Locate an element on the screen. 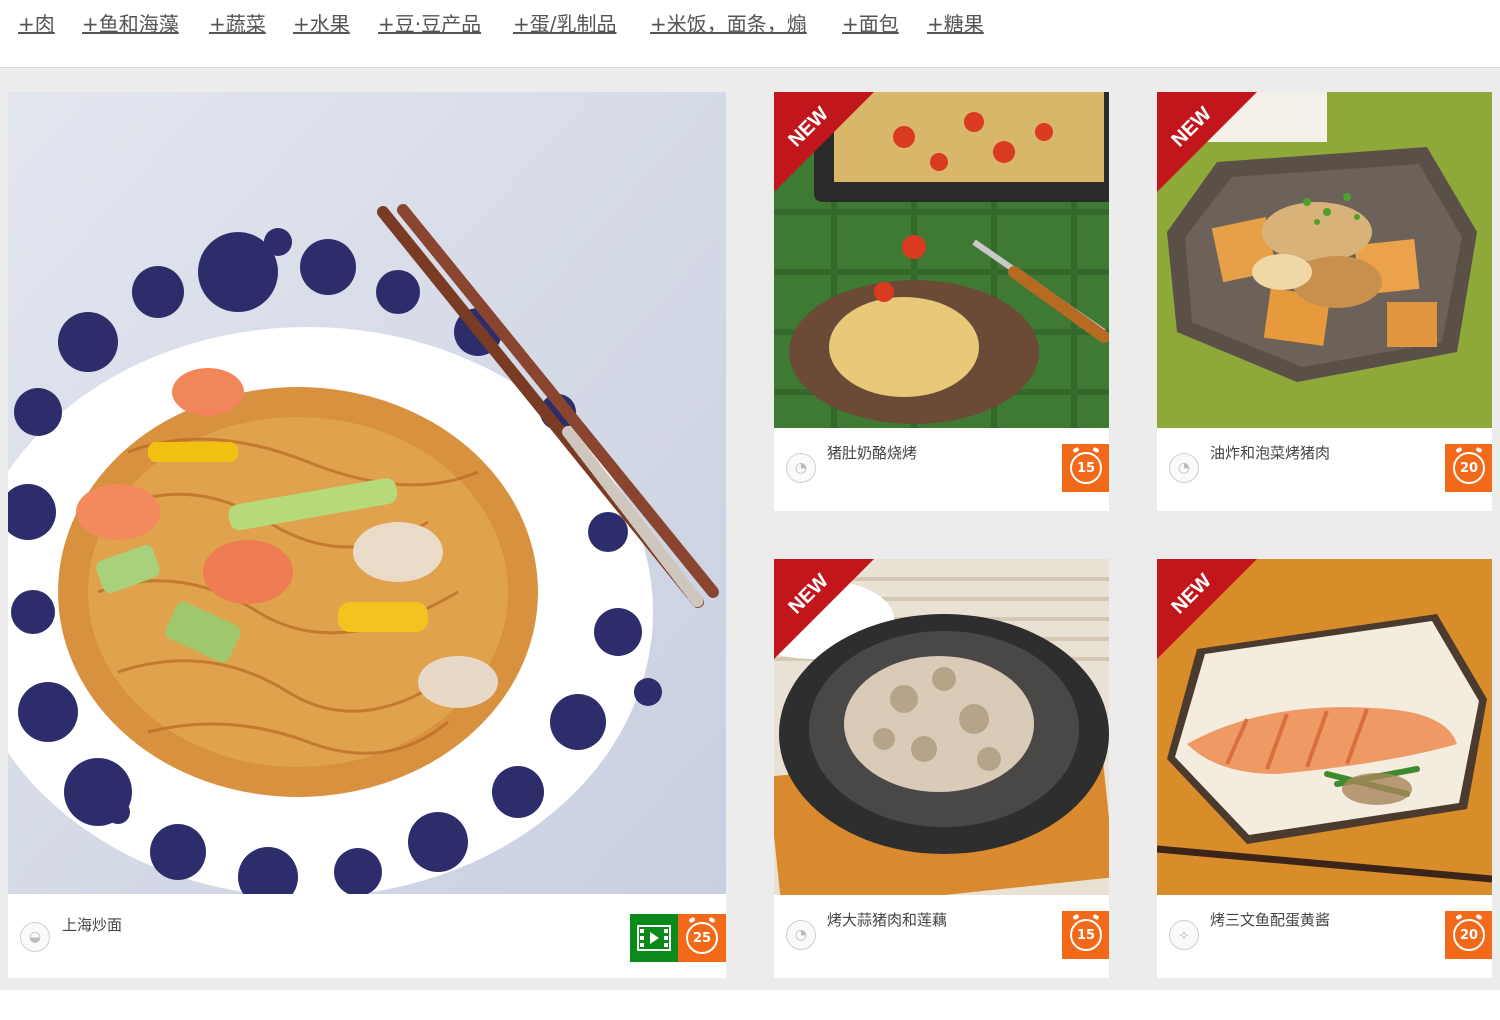 The image size is (1500, 1020). recipe-title: 上海炒面 is located at coordinates (92, 925).